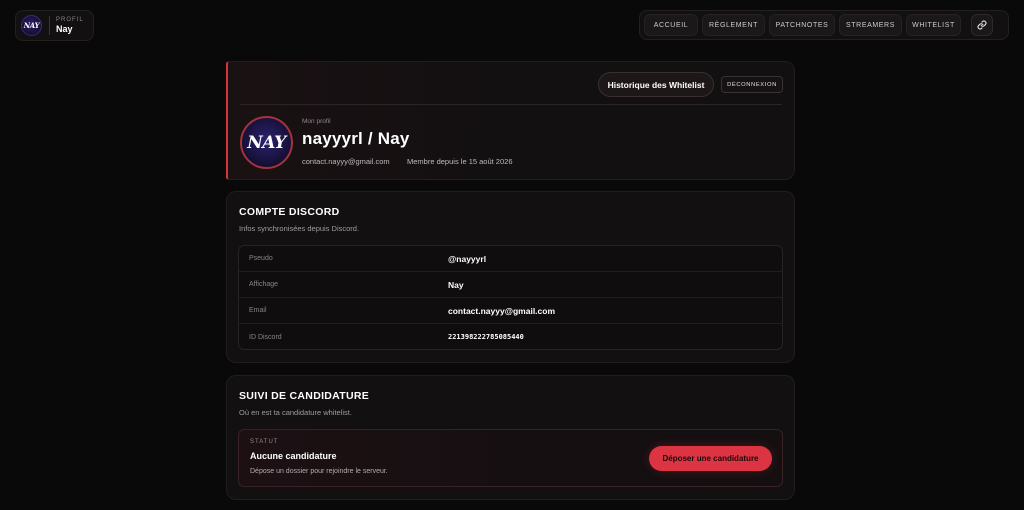 The height and width of the screenshot is (510, 1024). Describe the element at coordinates (733, 25) in the screenshot. I see `nav-reglement: RÈGLEMENT` at that location.